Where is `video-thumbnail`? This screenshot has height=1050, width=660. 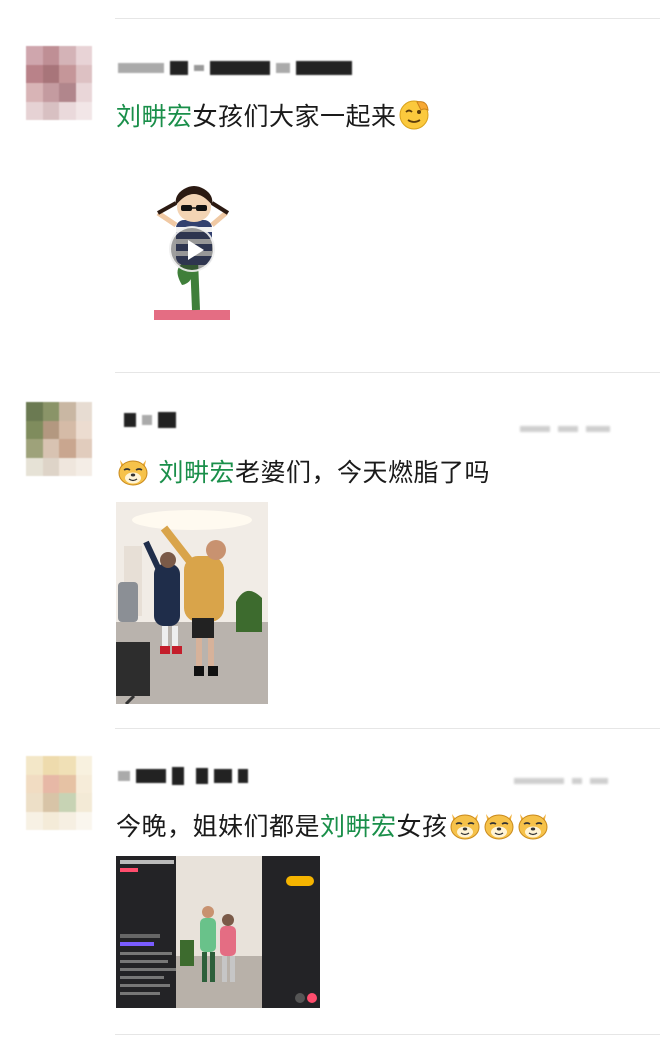 video-thumbnail is located at coordinates (192, 257).